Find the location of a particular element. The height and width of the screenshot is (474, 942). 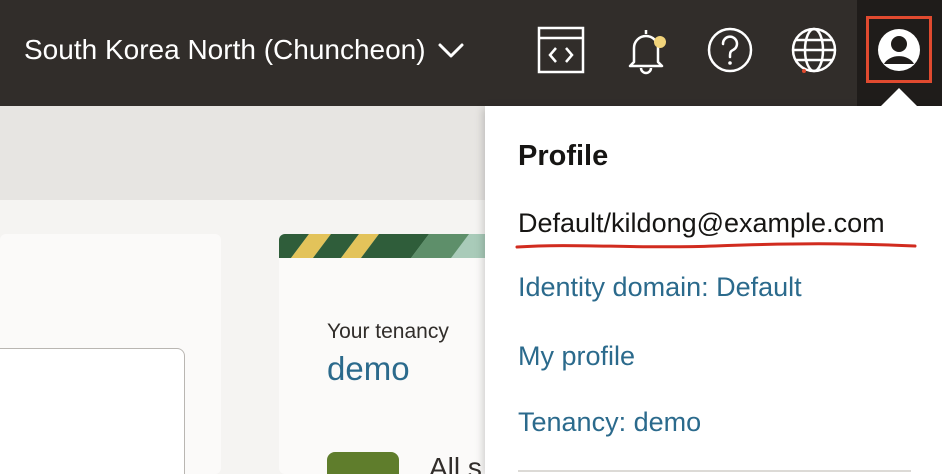

region-label: South Korea North (Chuncheon) is located at coordinates (225, 49).